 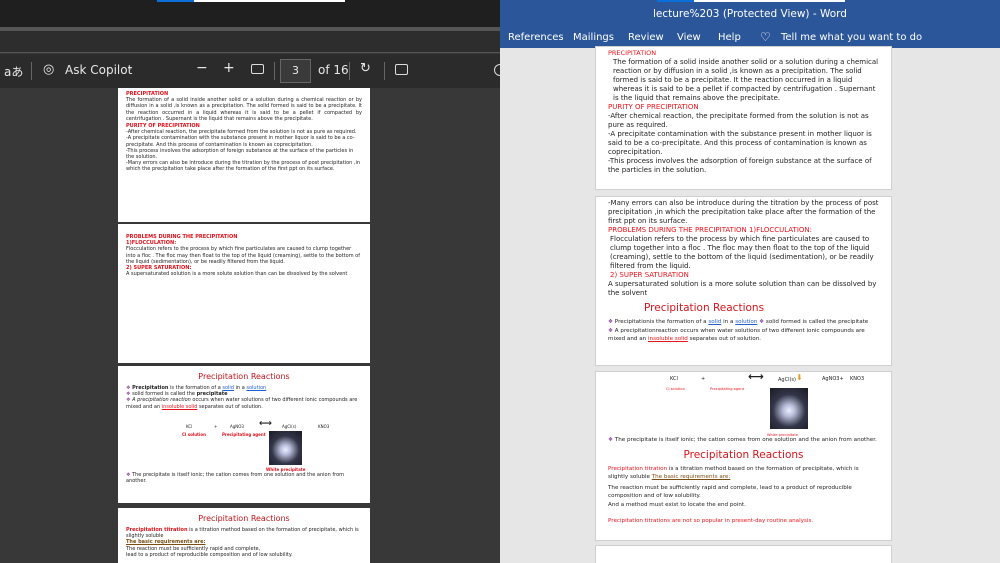 What do you see at coordinates (195, 388) in the screenshot?
I see `text: is the formation of a` at bounding box center [195, 388].